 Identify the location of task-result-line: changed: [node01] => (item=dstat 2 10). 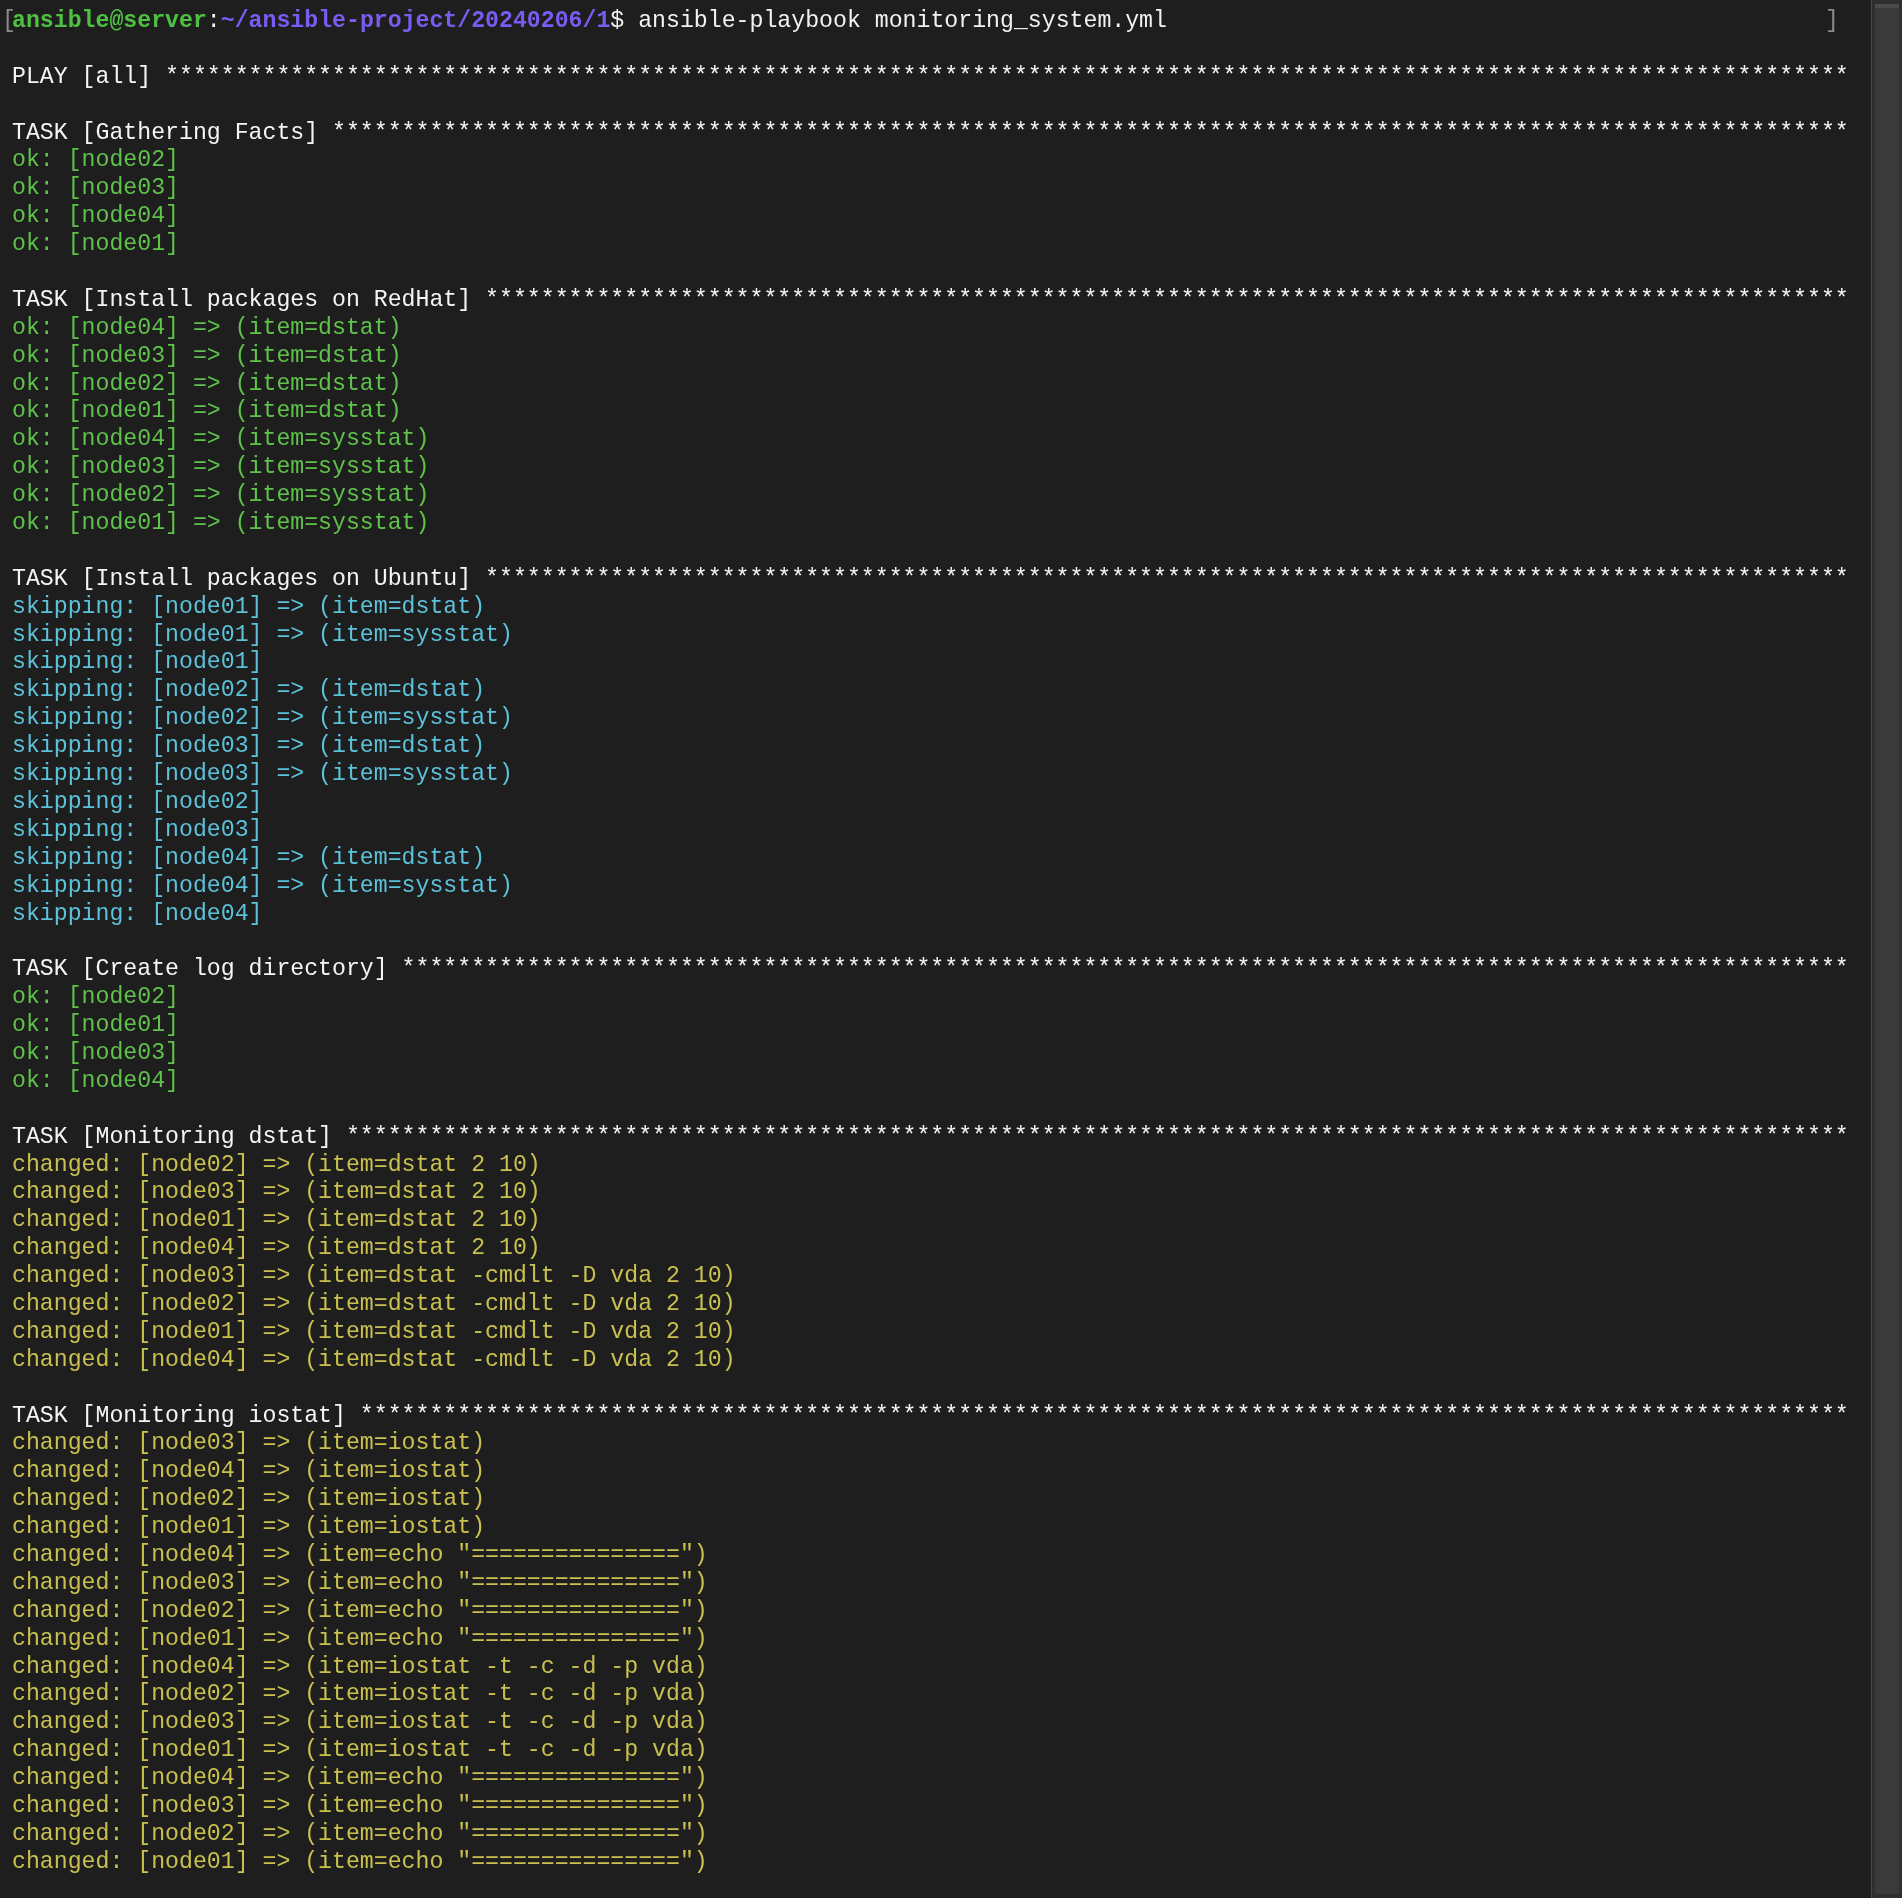
(276, 1221).